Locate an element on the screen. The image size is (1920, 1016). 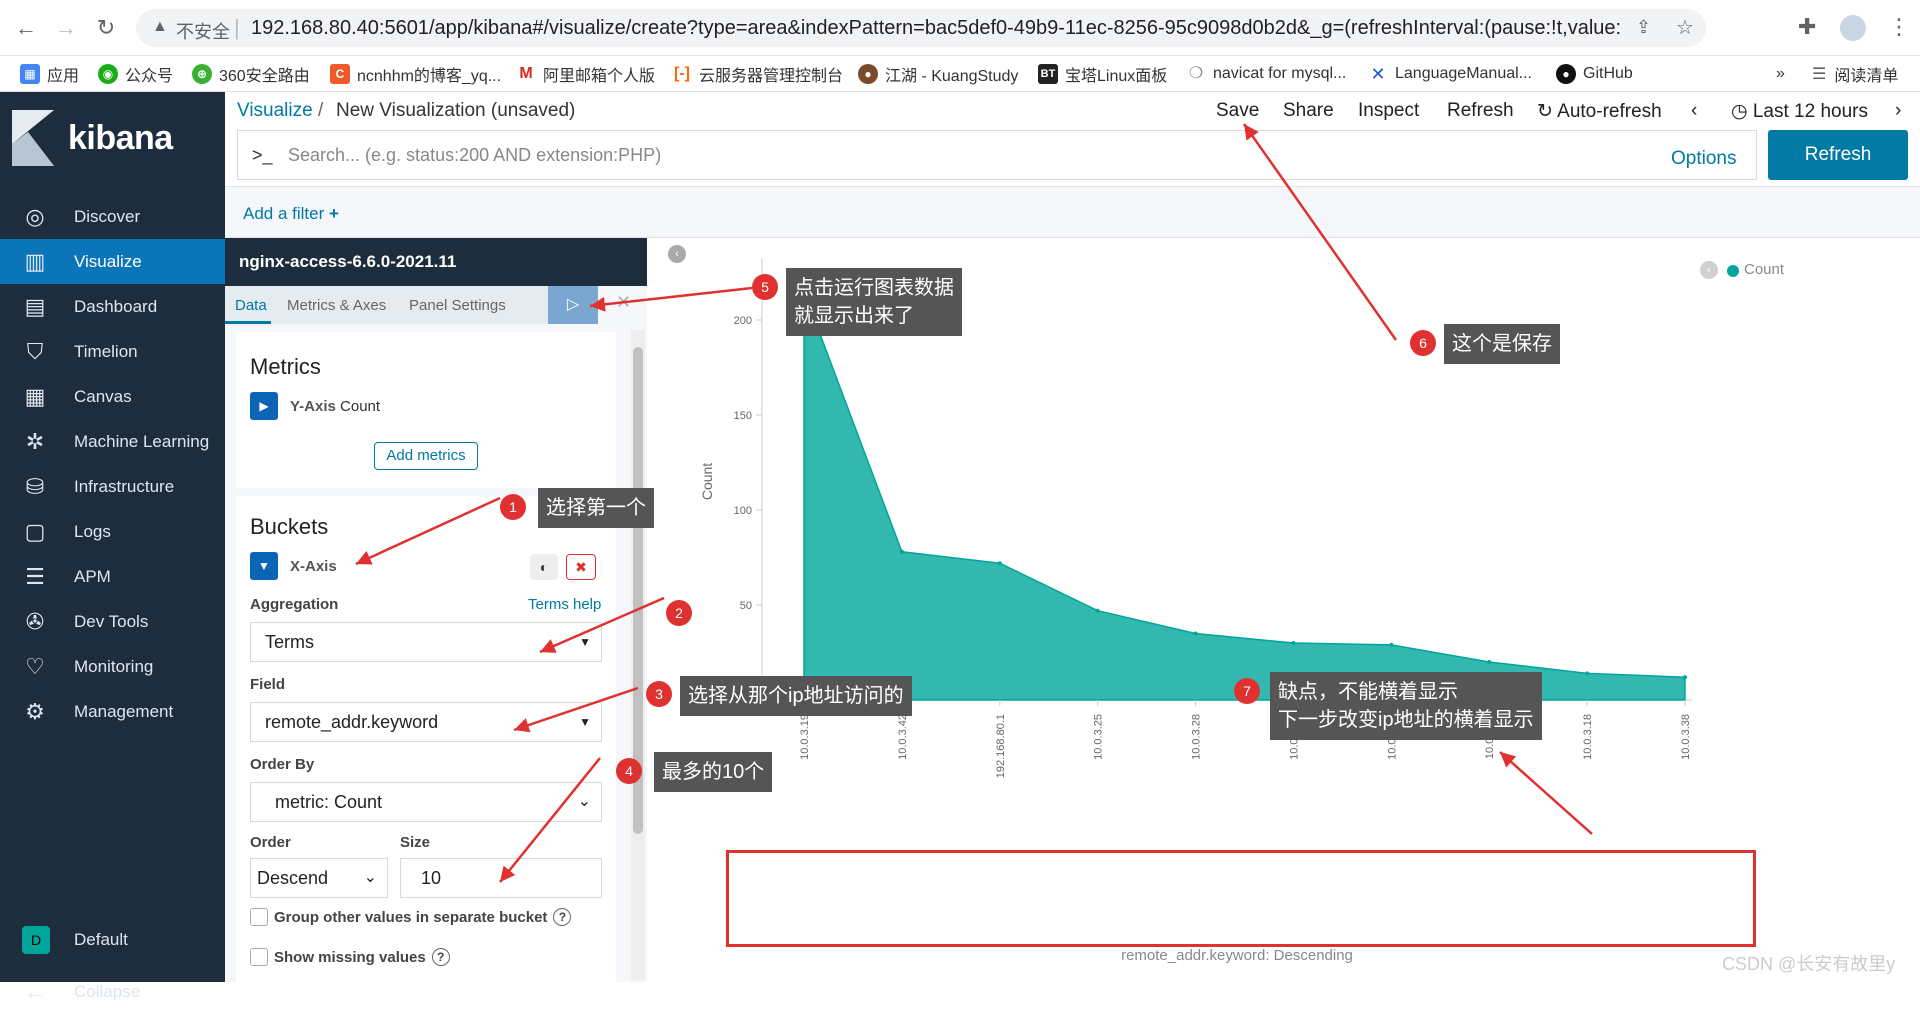
collapse-label: Collapse is located at coordinates (107, 991).